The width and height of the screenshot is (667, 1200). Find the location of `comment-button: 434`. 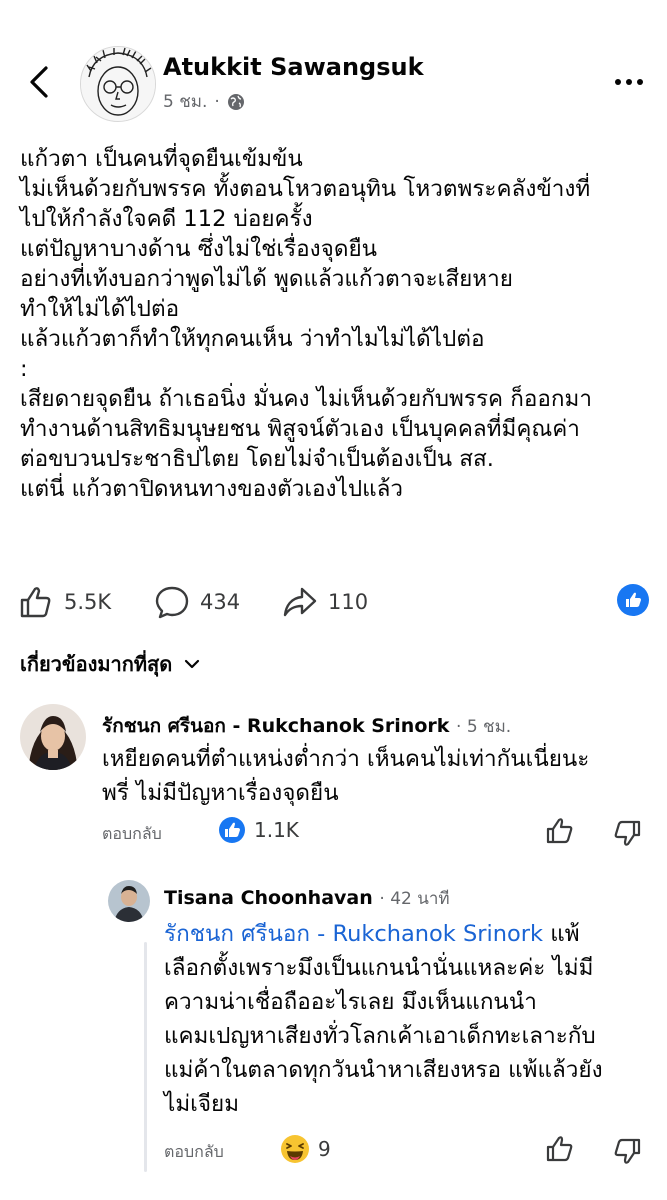

comment-button: 434 is located at coordinates (197, 602).